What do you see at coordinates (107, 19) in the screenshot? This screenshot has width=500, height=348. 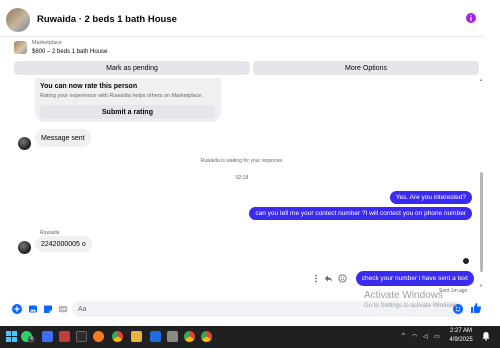 I see `chat-title: Ruwaida · 2 beds 1 bath House` at bounding box center [107, 19].